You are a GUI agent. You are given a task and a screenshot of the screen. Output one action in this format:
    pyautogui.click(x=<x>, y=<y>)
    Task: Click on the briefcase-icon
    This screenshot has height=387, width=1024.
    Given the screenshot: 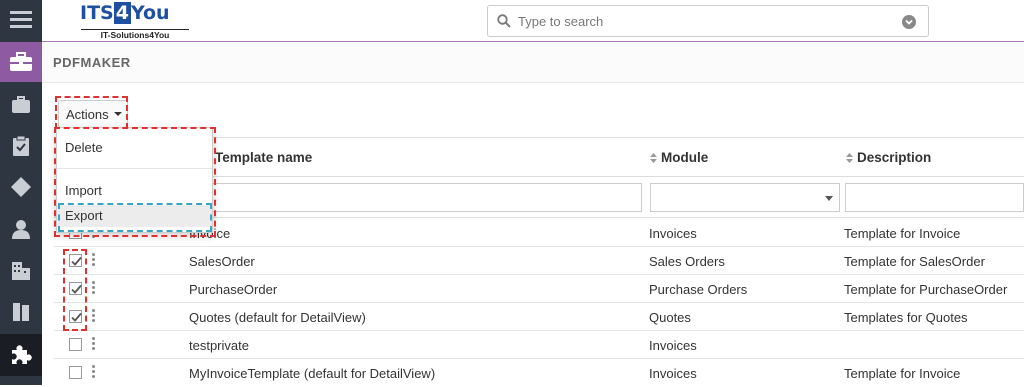 What is the action you would take?
    pyautogui.click(x=21, y=62)
    